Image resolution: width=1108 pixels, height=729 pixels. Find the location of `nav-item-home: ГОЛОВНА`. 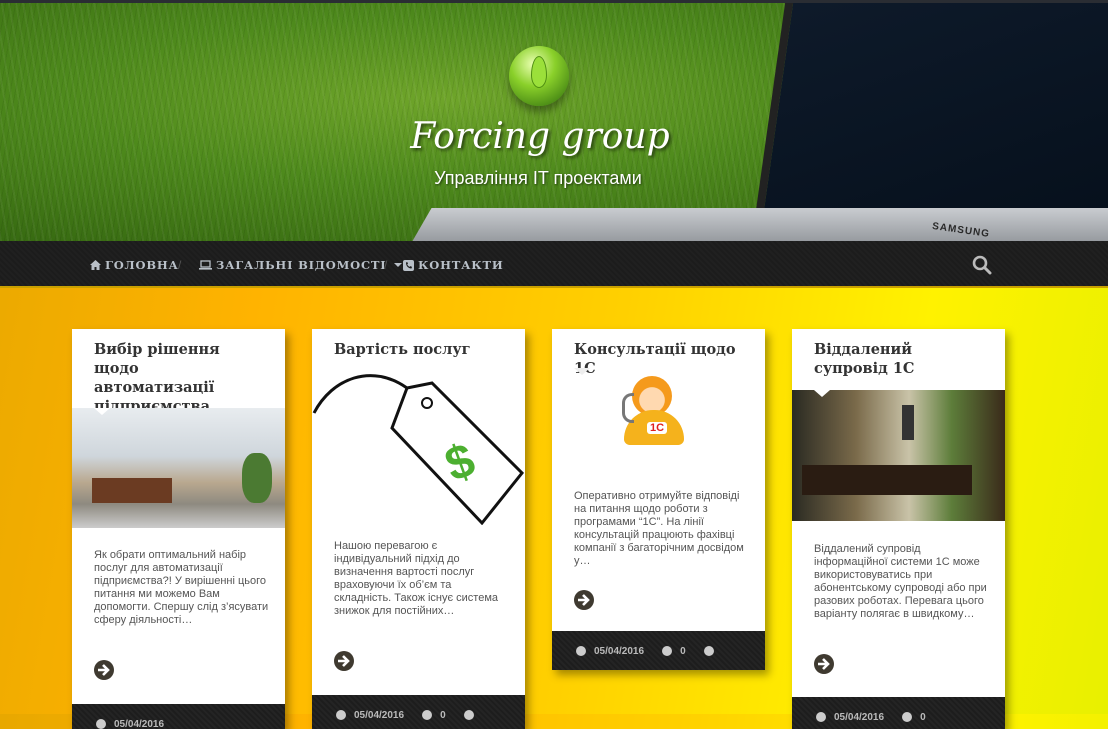

nav-item-home: ГОЛОВНА is located at coordinates (134, 265).